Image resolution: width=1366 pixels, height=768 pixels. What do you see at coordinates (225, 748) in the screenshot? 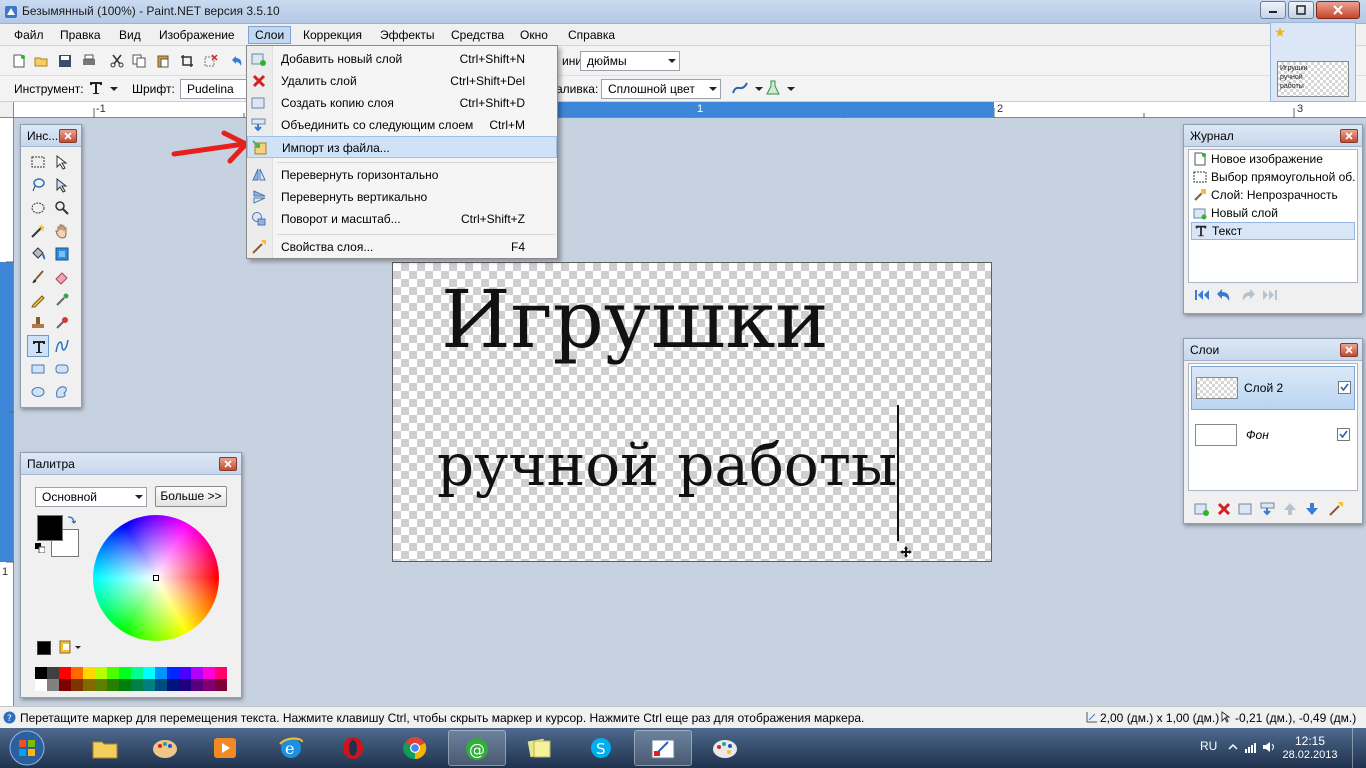
I see `media-player-taskbar-icon` at bounding box center [225, 748].